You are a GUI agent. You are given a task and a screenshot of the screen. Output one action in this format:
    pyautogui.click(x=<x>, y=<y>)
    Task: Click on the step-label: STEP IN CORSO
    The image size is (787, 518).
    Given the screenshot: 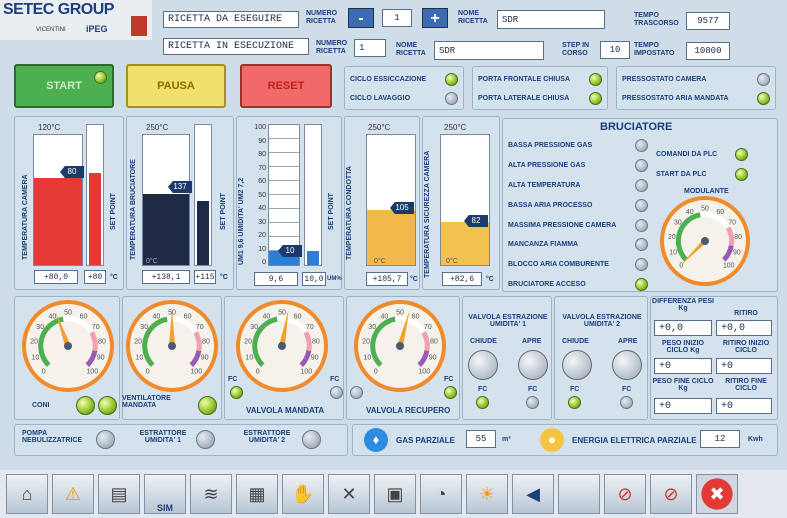 What is the action you would take?
    pyautogui.click(x=576, y=49)
    